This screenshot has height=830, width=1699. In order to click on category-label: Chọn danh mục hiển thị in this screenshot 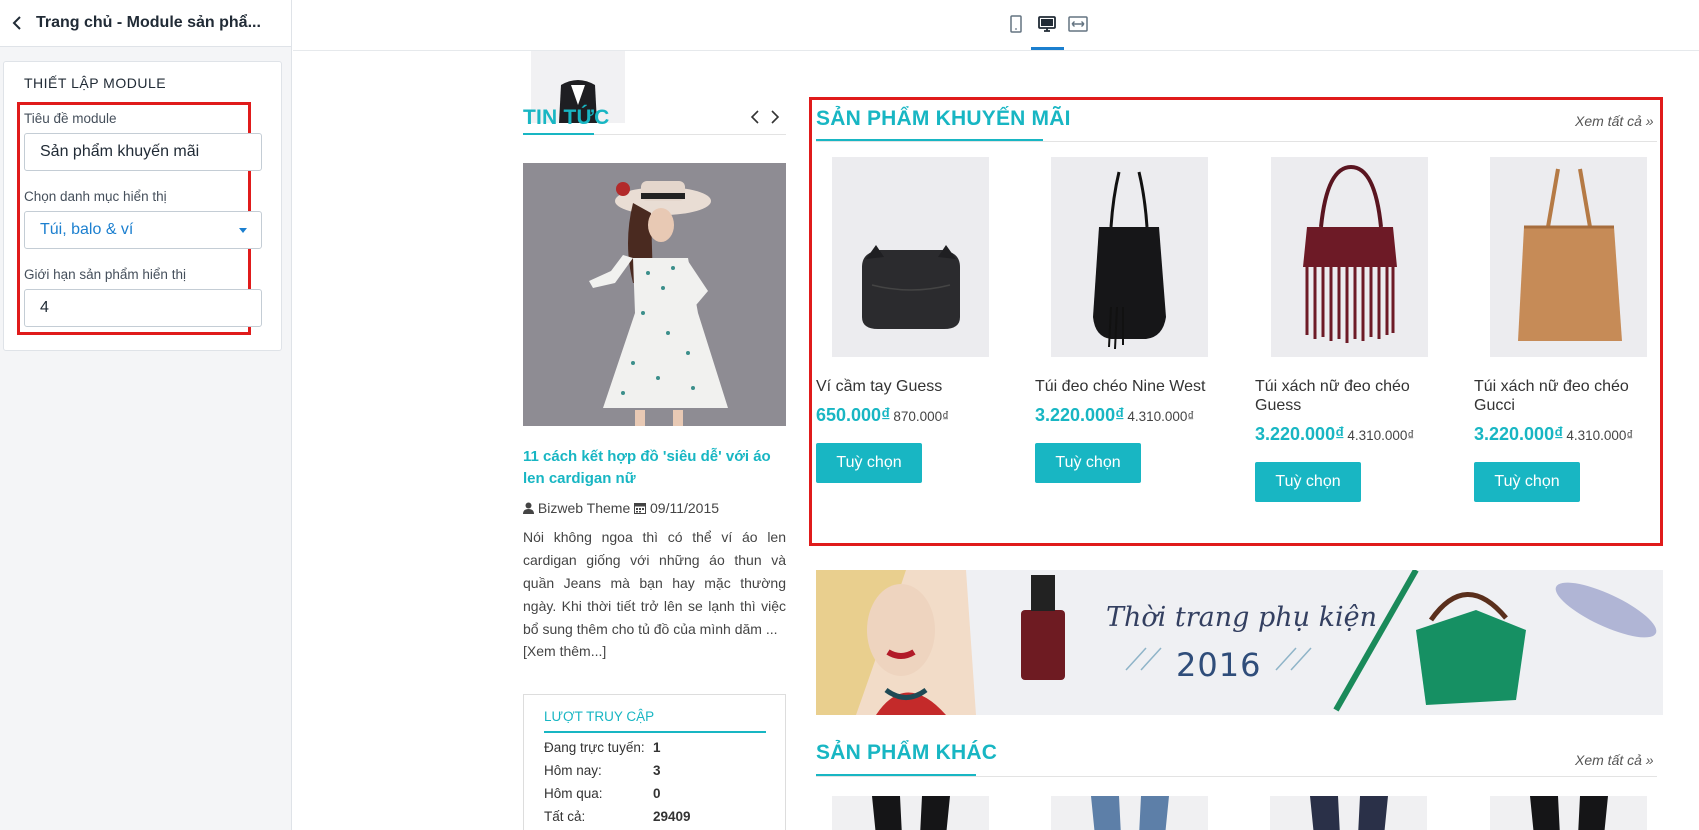, I will do `click(95, 196)`.